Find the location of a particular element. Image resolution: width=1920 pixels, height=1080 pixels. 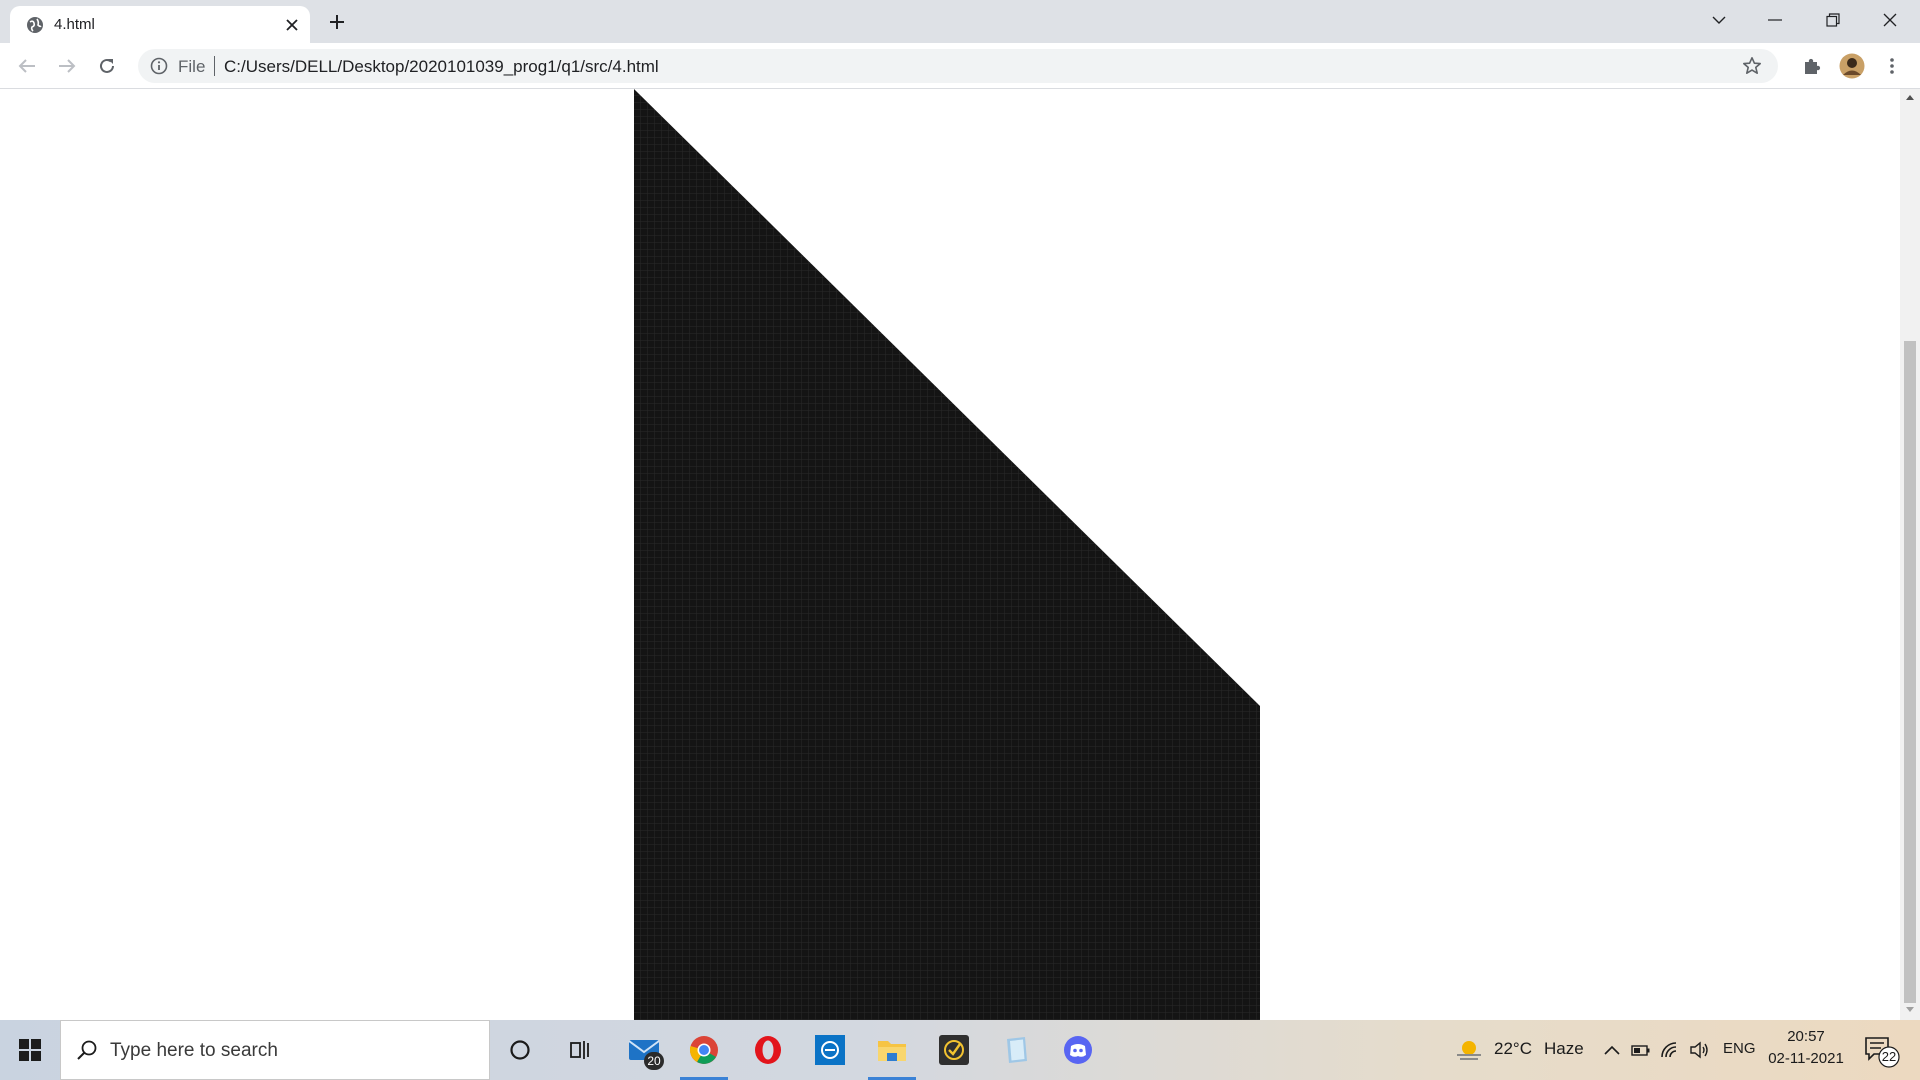

page-scrollbar is located at coordinates (1910, 554).